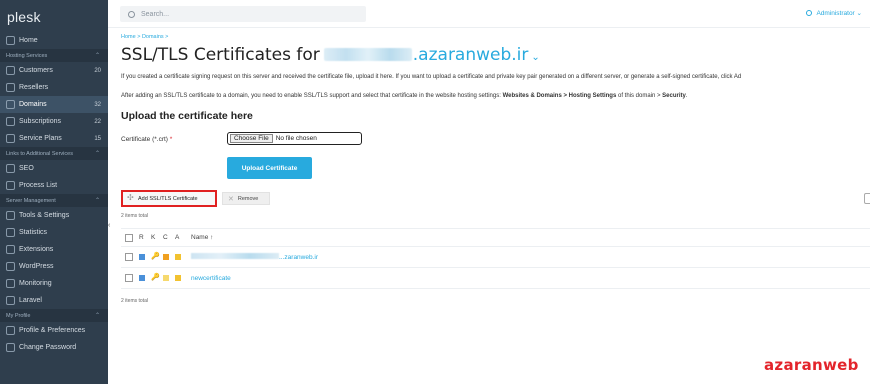  Describe the element at coordinates (54, 168) in the screenshot. I see `sidebar-item-seo: SEO` at that location.